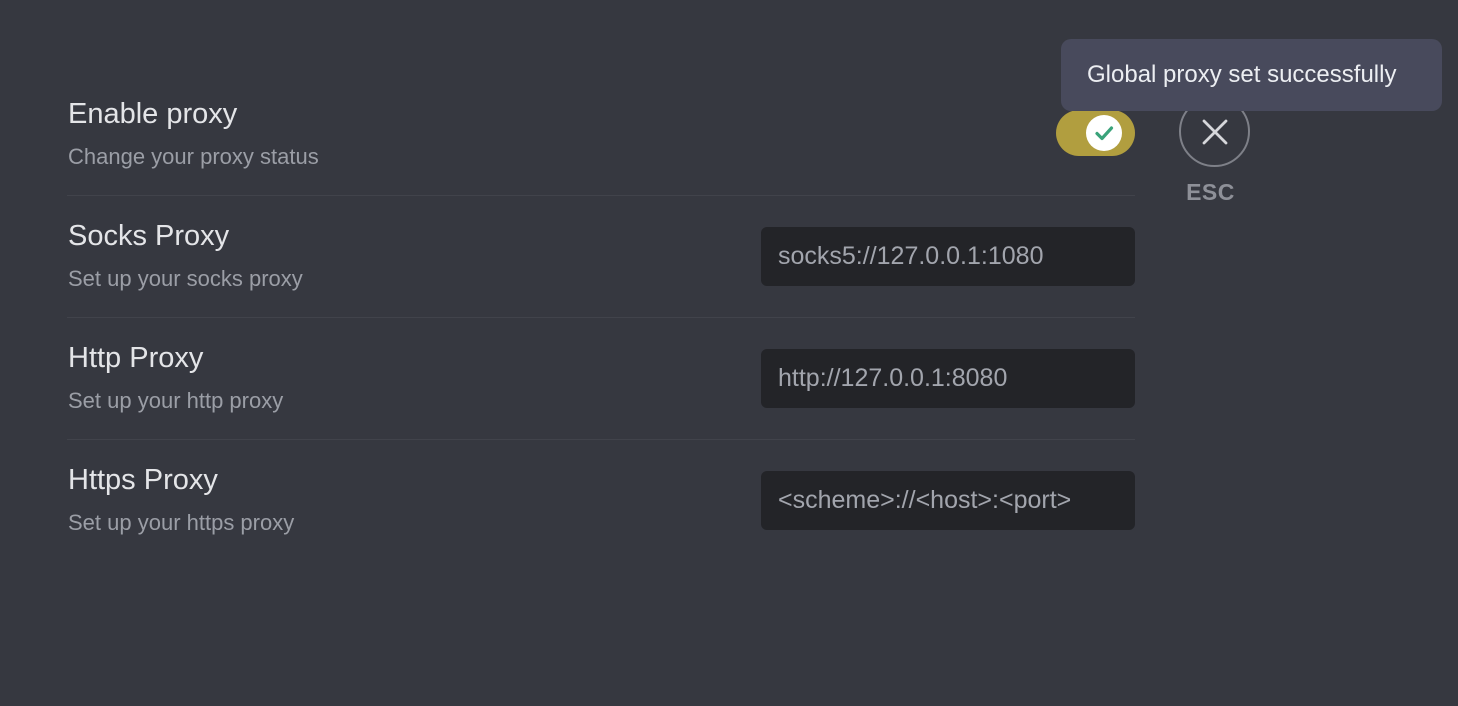 Image resolution: width=1458 pixels, height=706 pixels. Describe the element at coordinates (601, 501) in the screenshot. I see `setting-row-https-proxy: Https Proxy Set up your https proxy` at that location.